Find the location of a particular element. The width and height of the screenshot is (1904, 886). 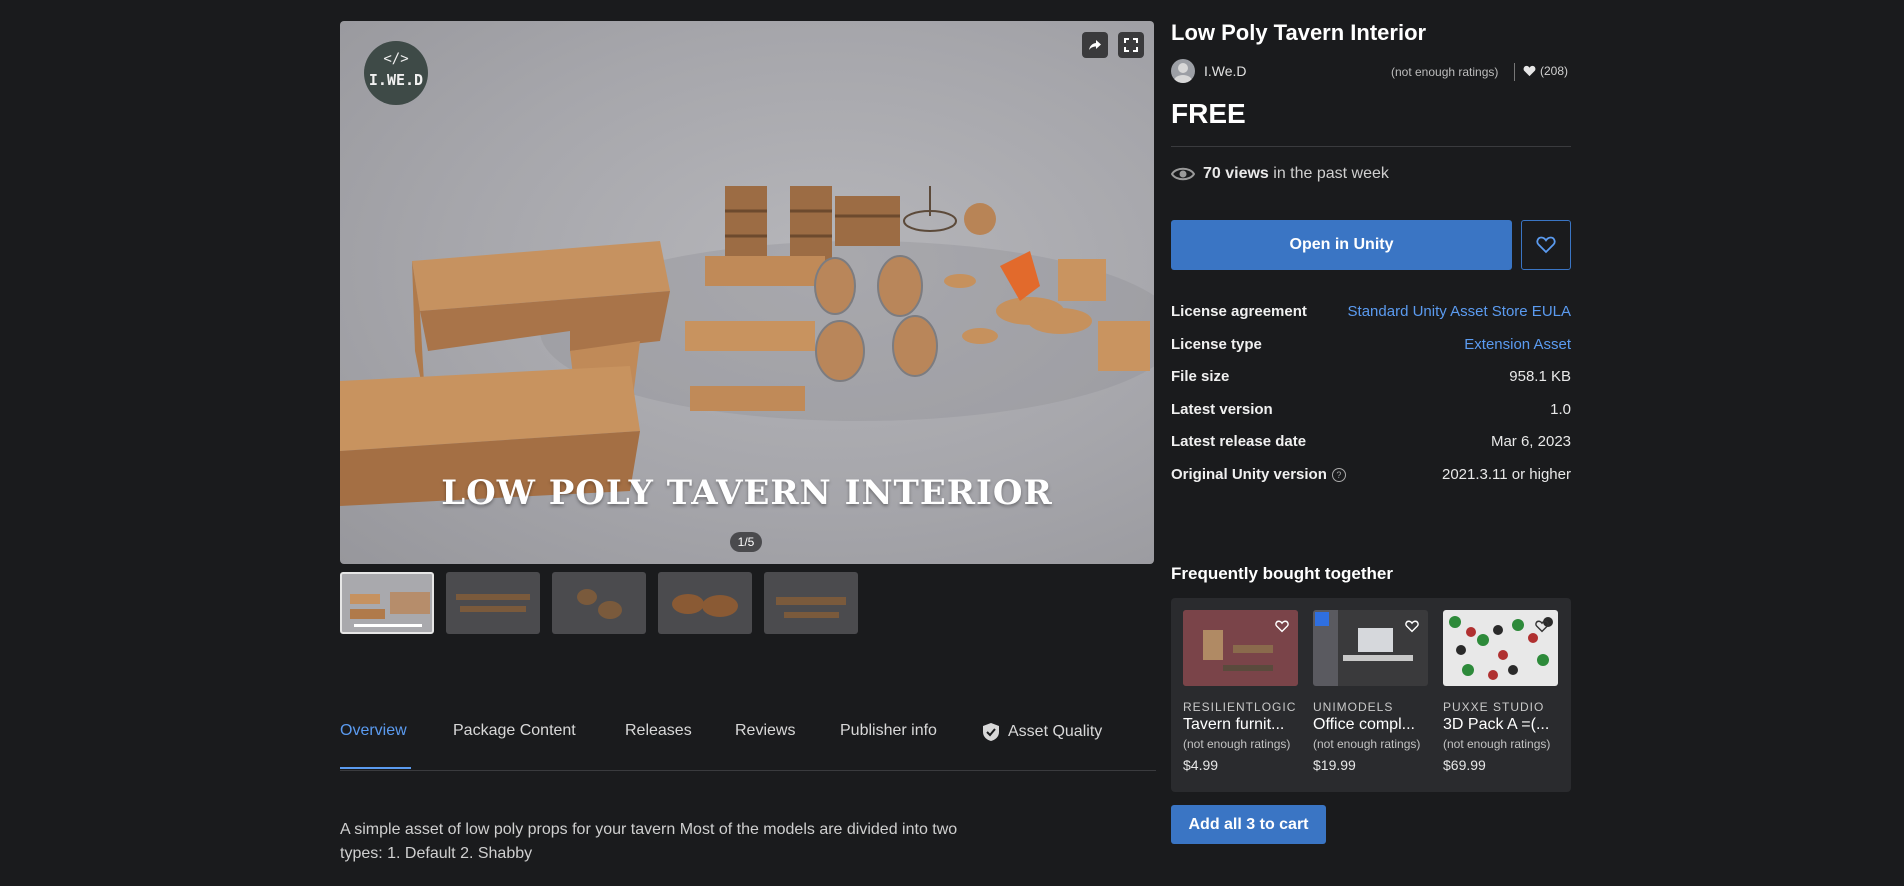

divider is located at coordinates (1371, 146).